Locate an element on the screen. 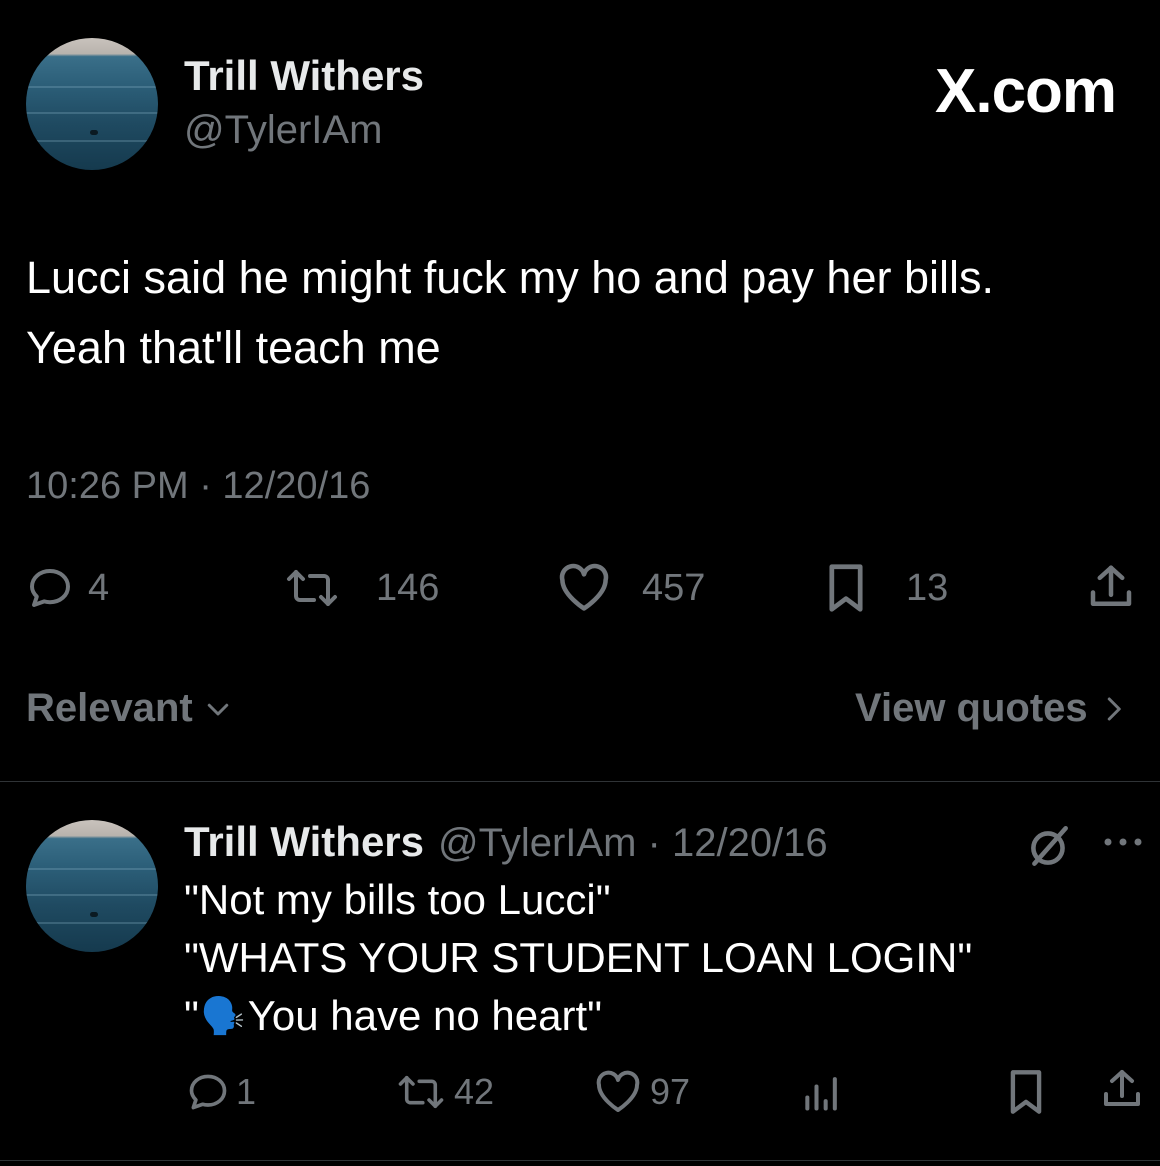 This screenshot has width=1160, height=1166. bookmark-button: 13 is located at coordinates (885, 588).